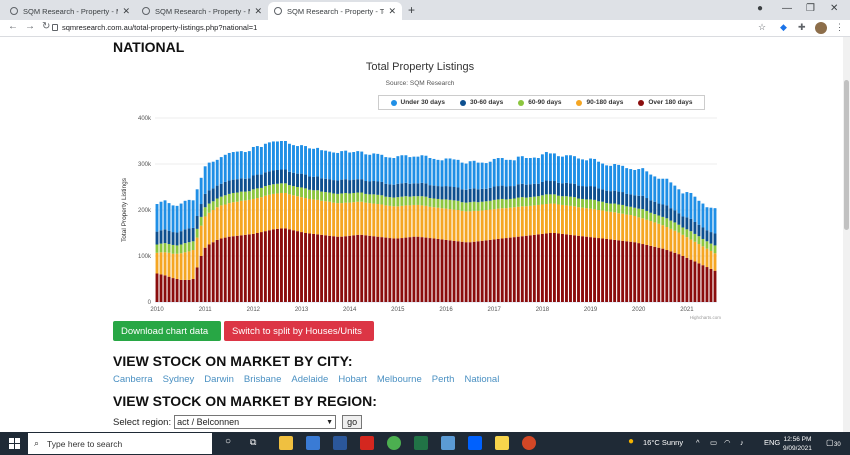 This screenshot has height=455, width=850. Describe the element at coordinates (760, 8) in the screenshot. I see `profile-menu-icon: ●` at that location.